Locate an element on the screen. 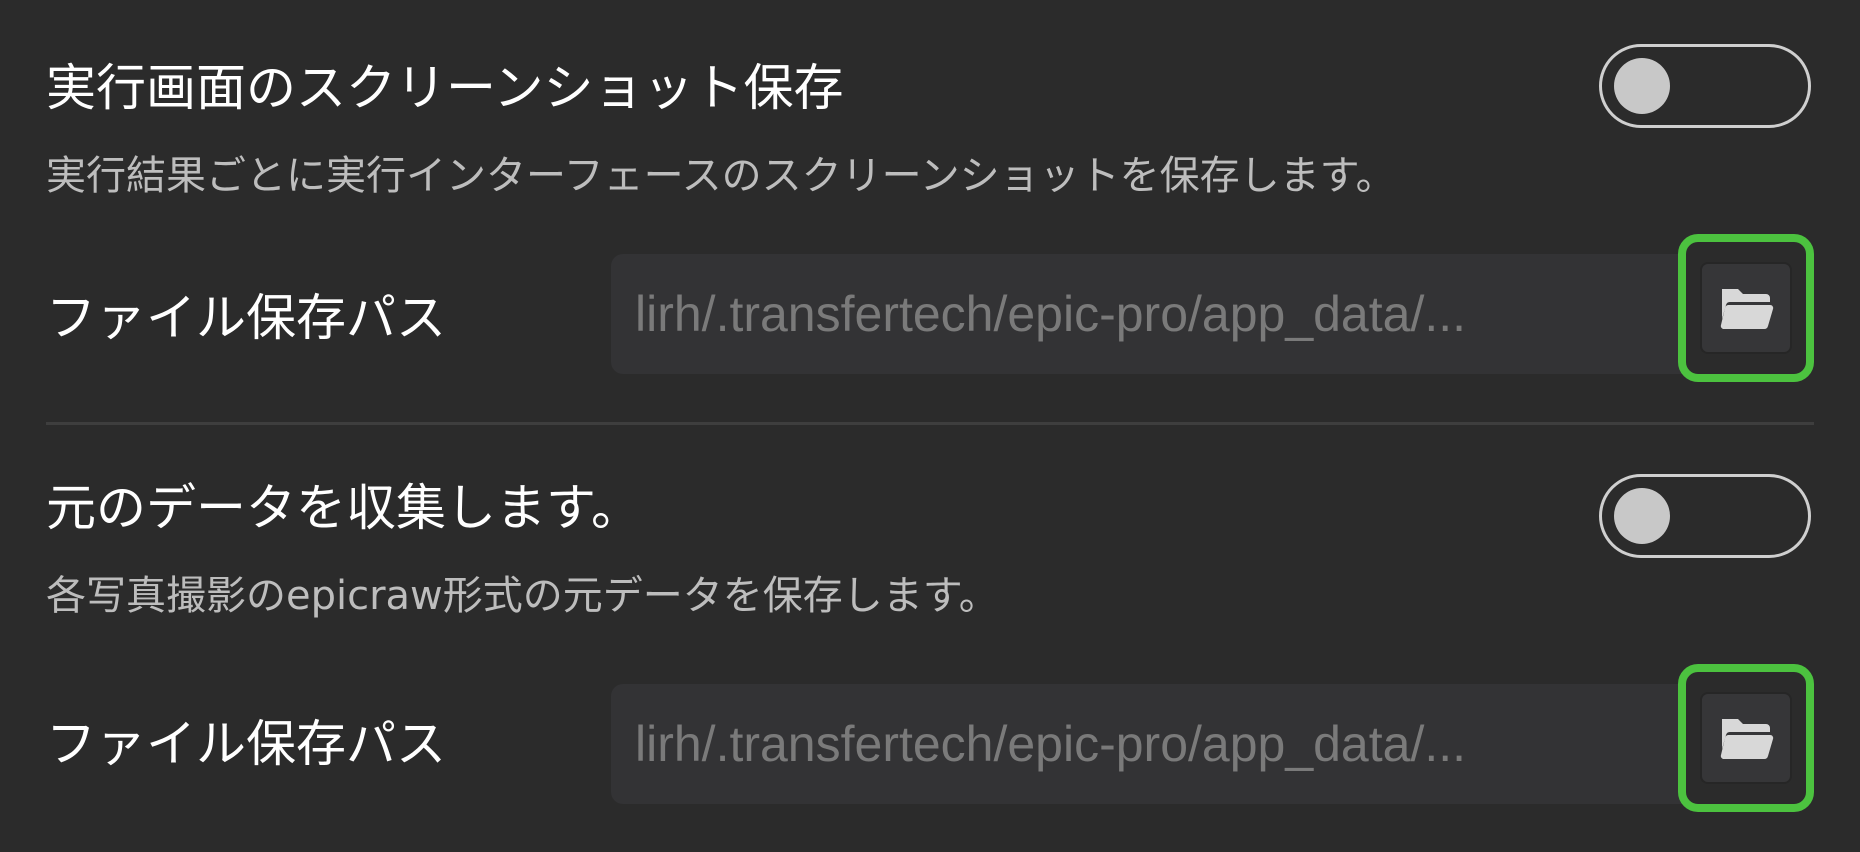 The width and height of the screenshot is (1860, 852). raw-data-toggle is located at coordinates (1705, 516).